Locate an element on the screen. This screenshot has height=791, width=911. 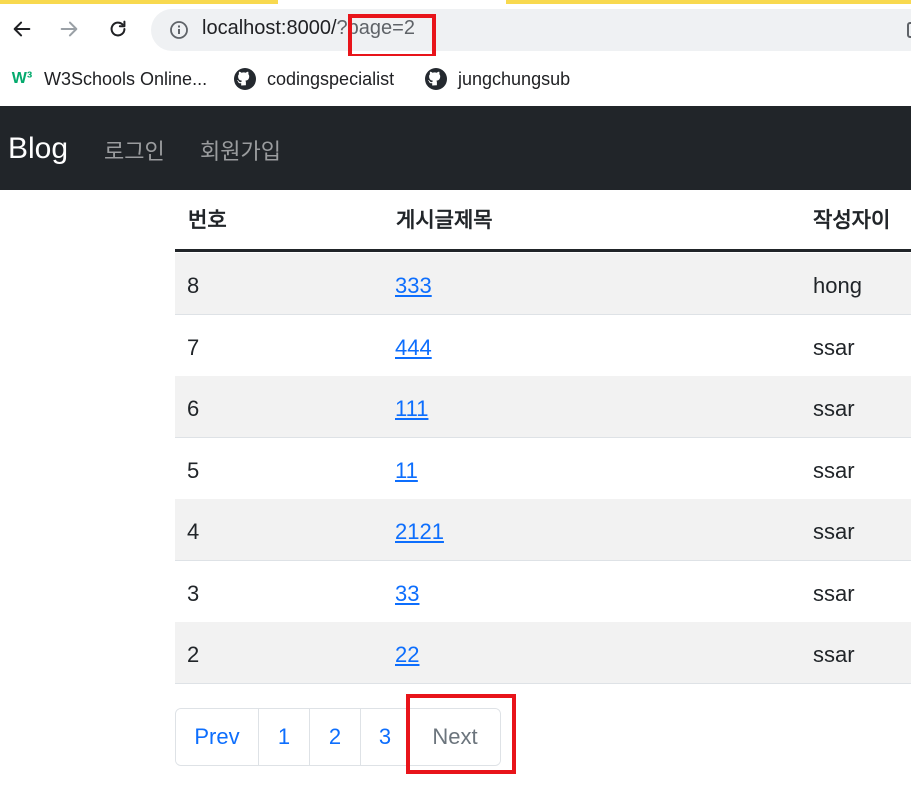
cell-id: 2 is located at coordinates (193, 654).